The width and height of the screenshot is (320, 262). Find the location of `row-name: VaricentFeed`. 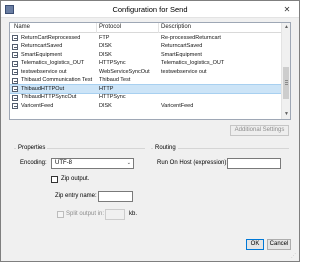

row-name: VaricentFeed is located at coordinates (37, 105).